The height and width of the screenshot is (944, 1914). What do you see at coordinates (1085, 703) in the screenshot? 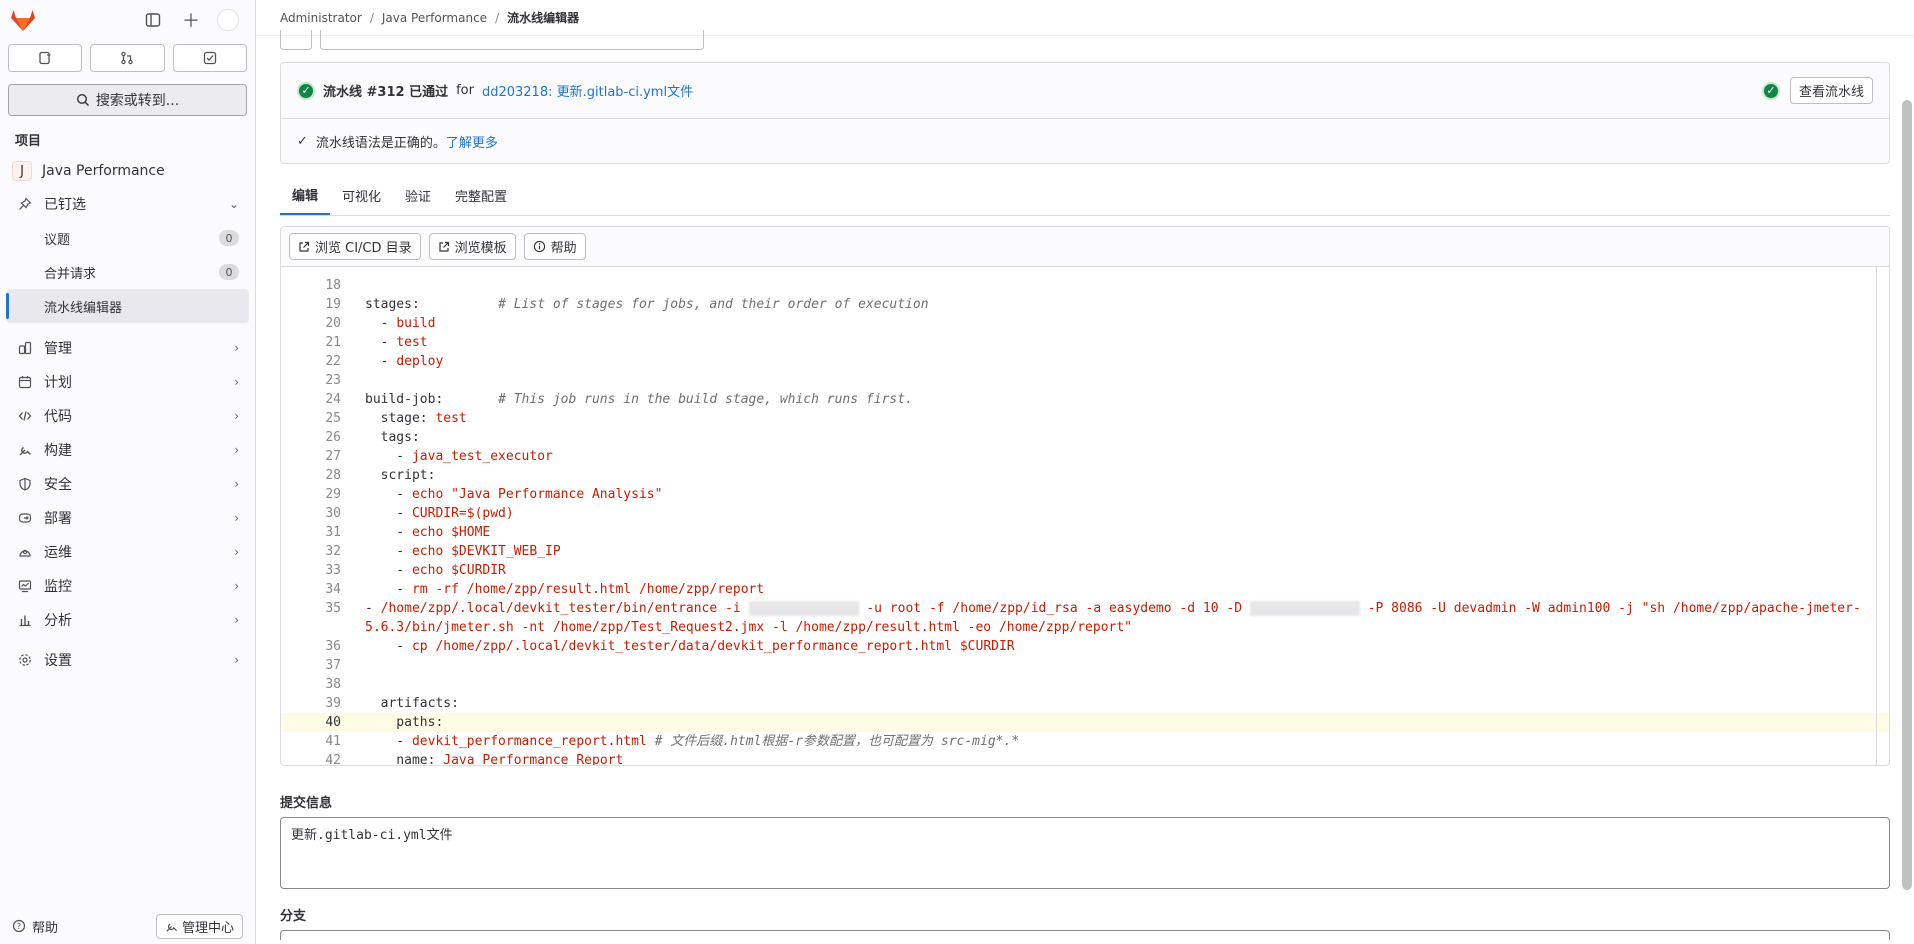
I see `code-line: 39 artifacts:` at bounding box center [1085, 703].